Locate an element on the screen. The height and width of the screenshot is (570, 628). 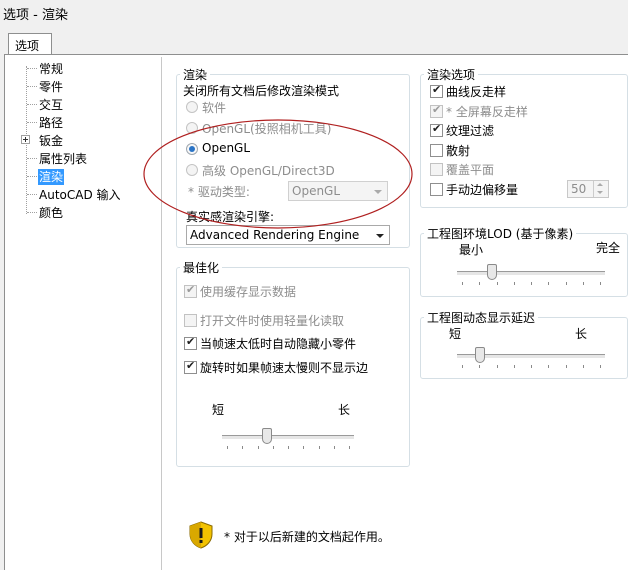
optimize-long-label: 长 is located at coordinates (344, 410).